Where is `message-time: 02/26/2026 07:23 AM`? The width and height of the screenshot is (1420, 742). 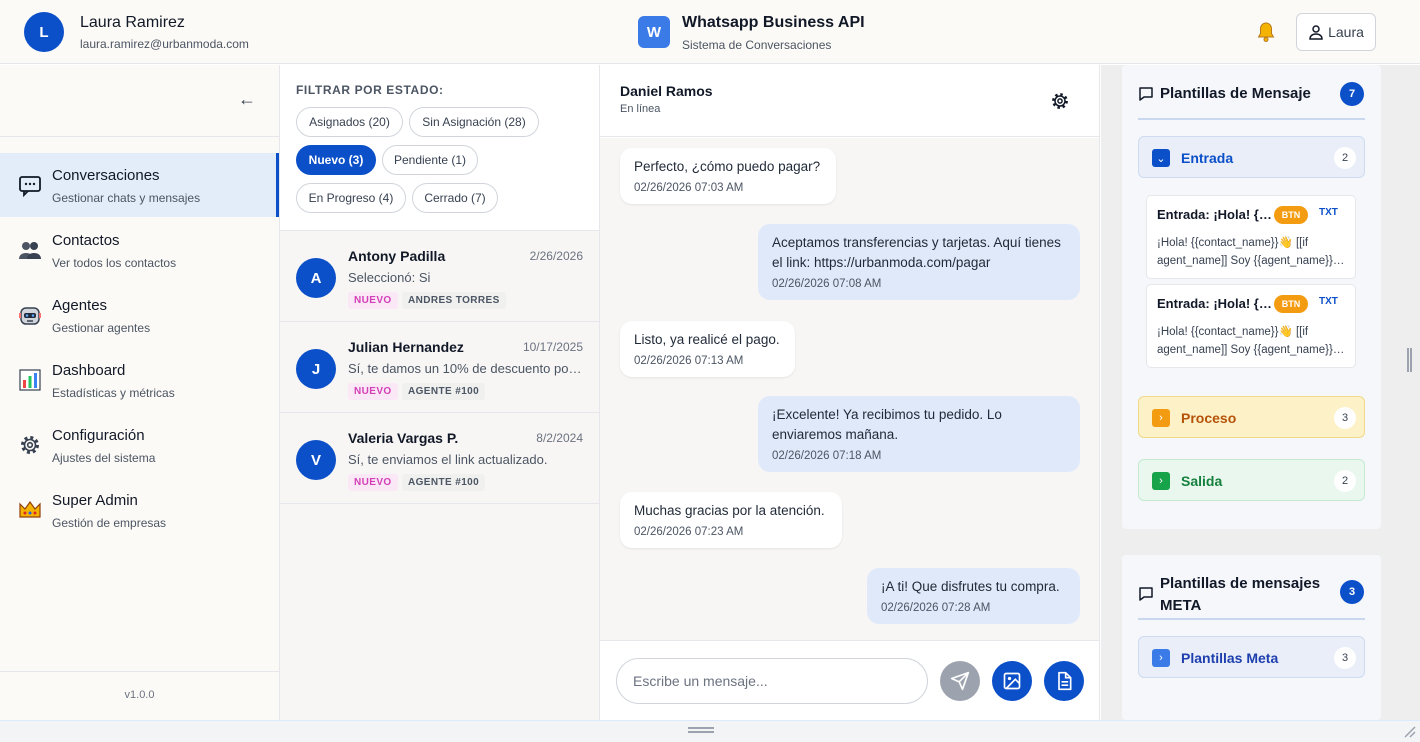
message-time: 02/26/2026 07:23 AM is located at coordinates (689, 532).